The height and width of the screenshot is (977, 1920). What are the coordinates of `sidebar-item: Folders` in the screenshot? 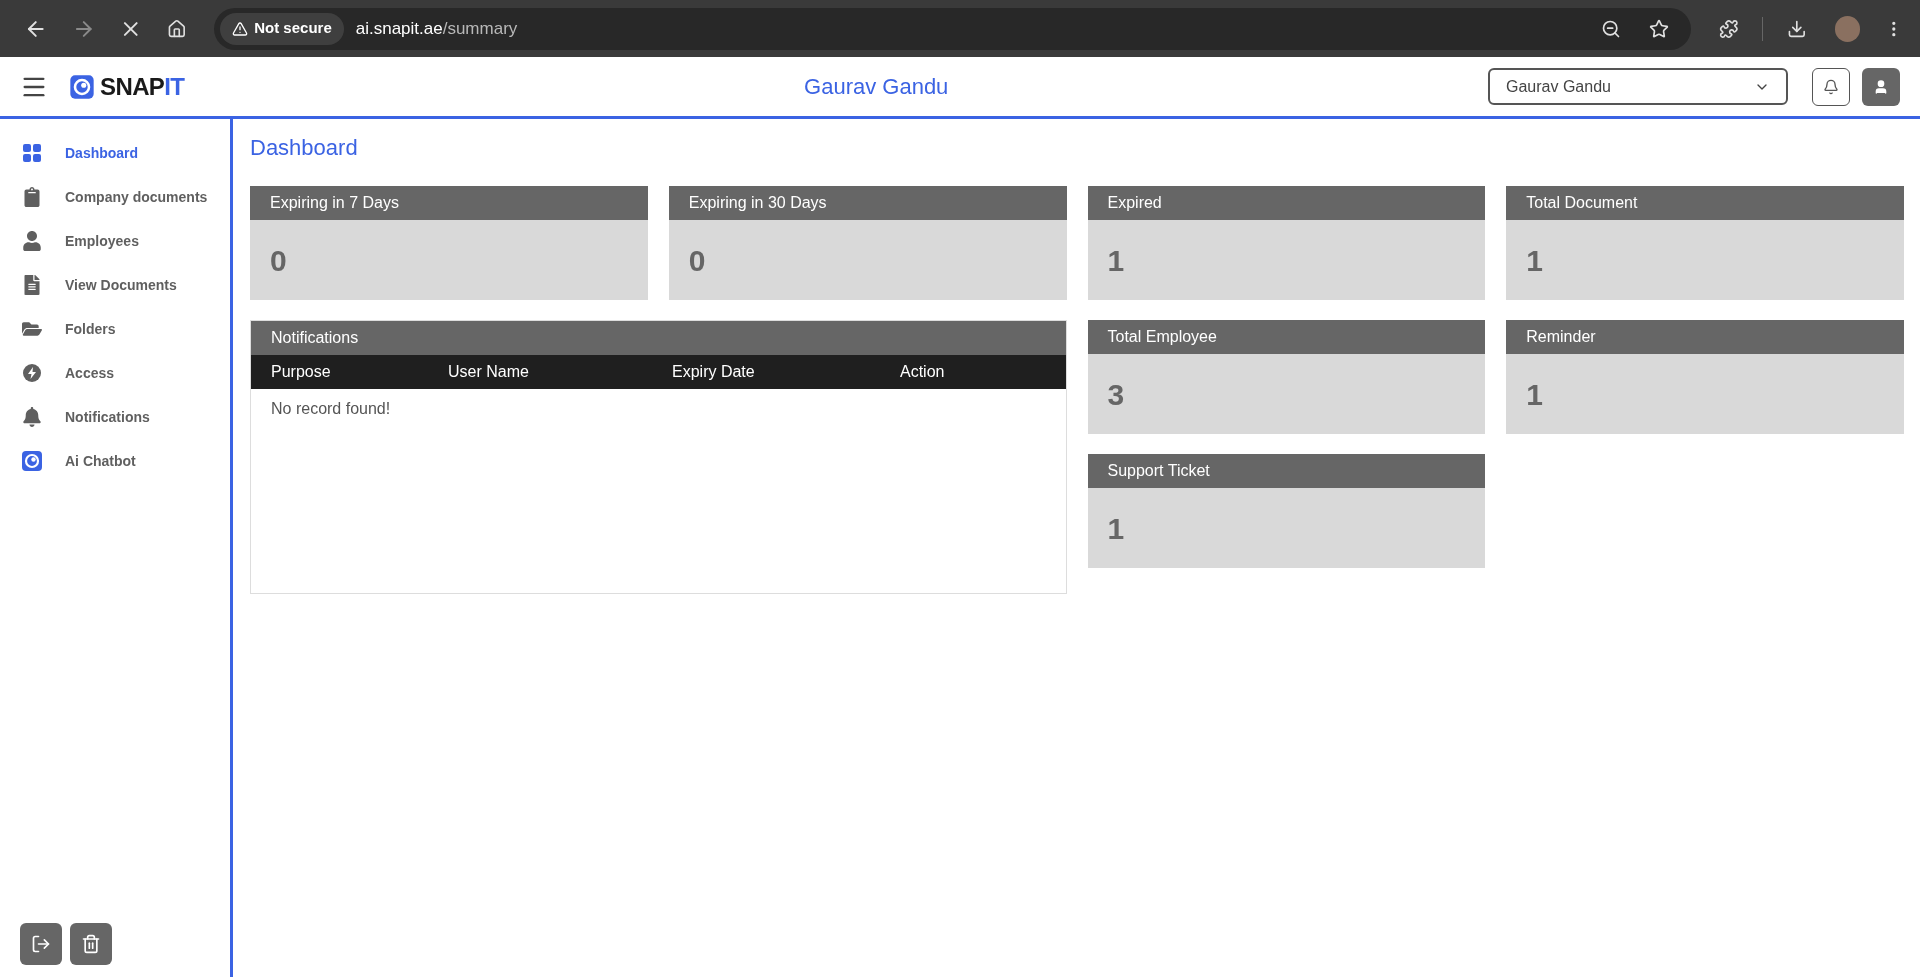 It's located at (115, 329).